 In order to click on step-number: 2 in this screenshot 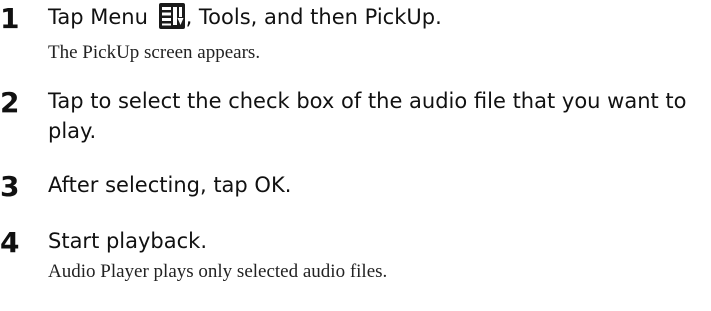, I will do `click(10, 102)`.